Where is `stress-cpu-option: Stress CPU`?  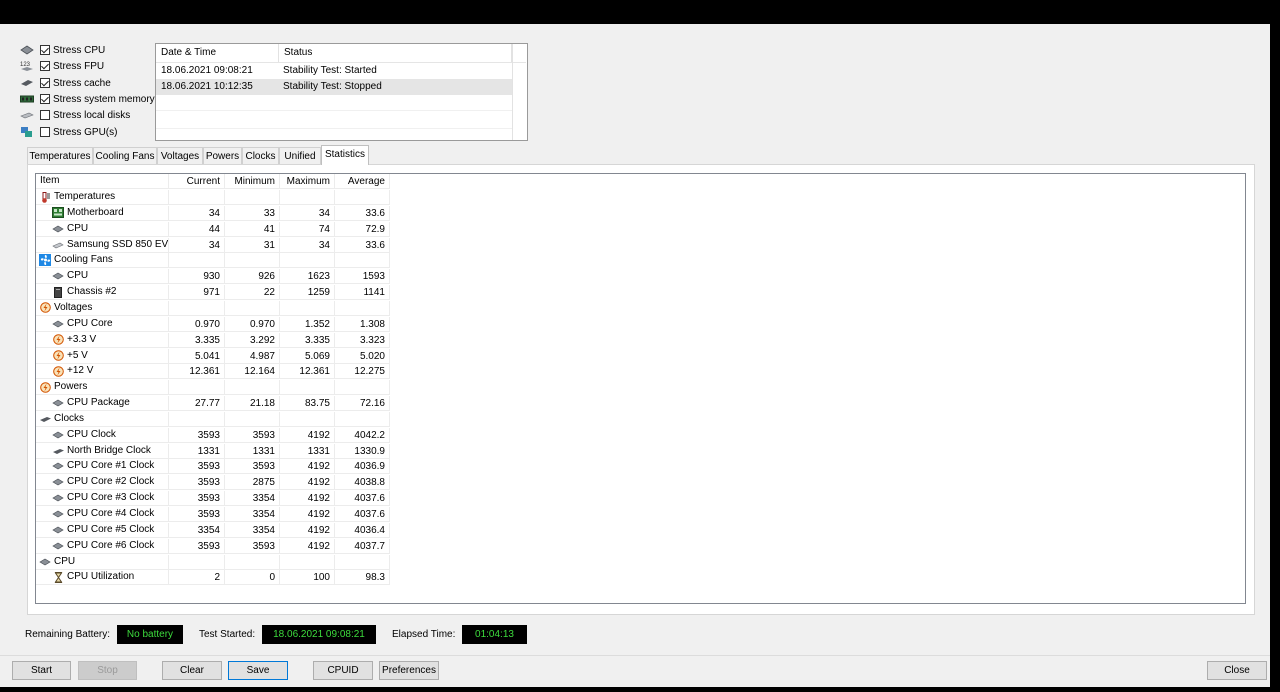
stress-cpu-option: Stress CPU is located at coordinates (62, 50).